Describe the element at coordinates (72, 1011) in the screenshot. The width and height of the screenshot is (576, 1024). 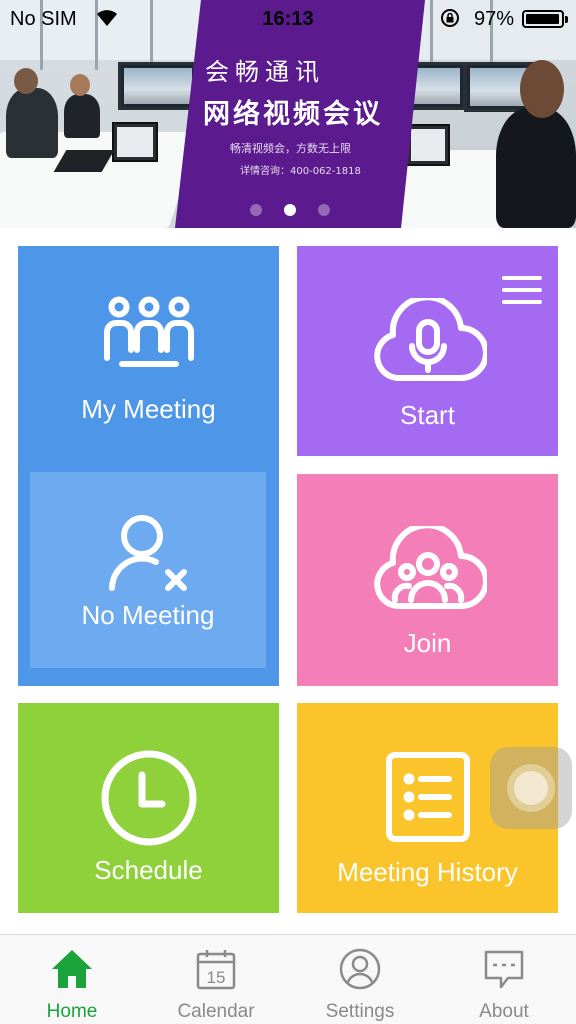
I see `tab-home-label: Home` at that location.